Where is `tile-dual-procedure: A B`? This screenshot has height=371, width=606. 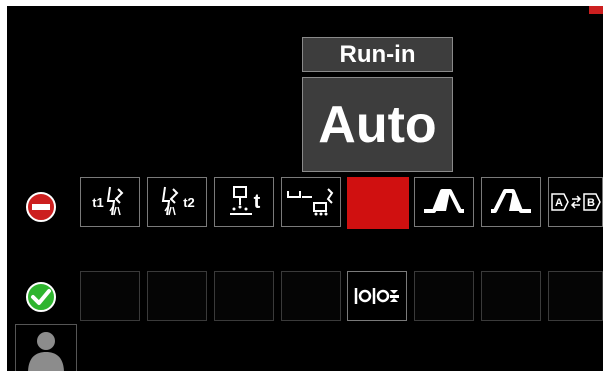 tile-dual-procedure: A B is located at coordinates (575, 202).